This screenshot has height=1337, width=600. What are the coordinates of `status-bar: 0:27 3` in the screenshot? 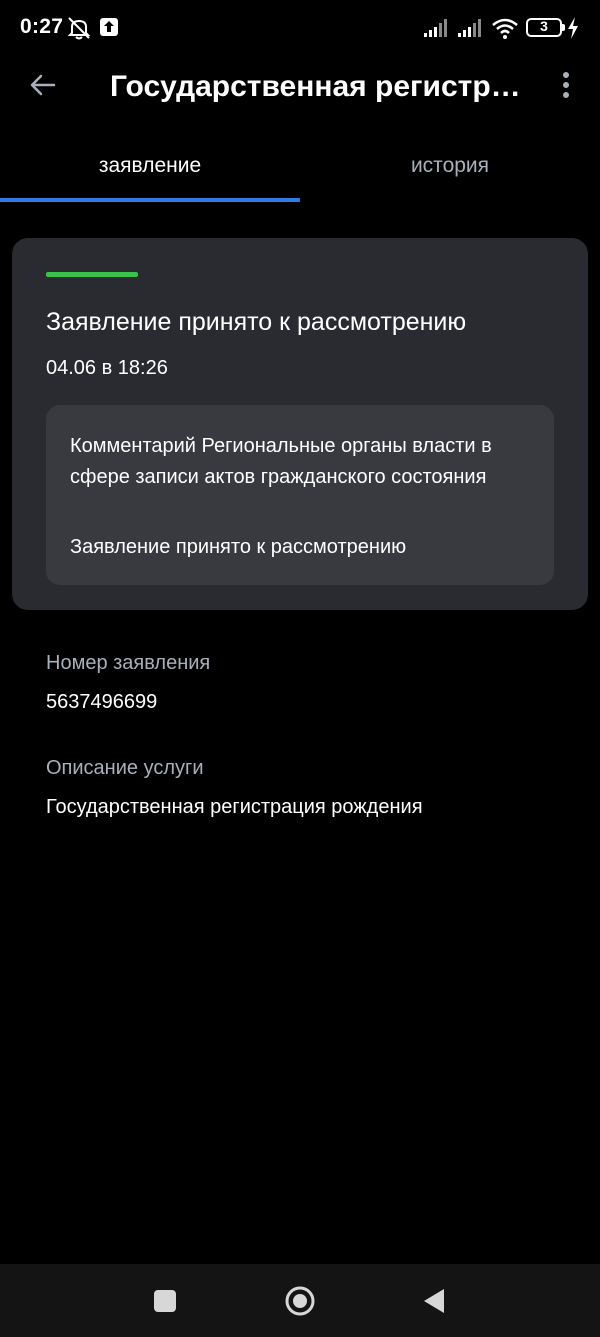 It's located at (300, 28).